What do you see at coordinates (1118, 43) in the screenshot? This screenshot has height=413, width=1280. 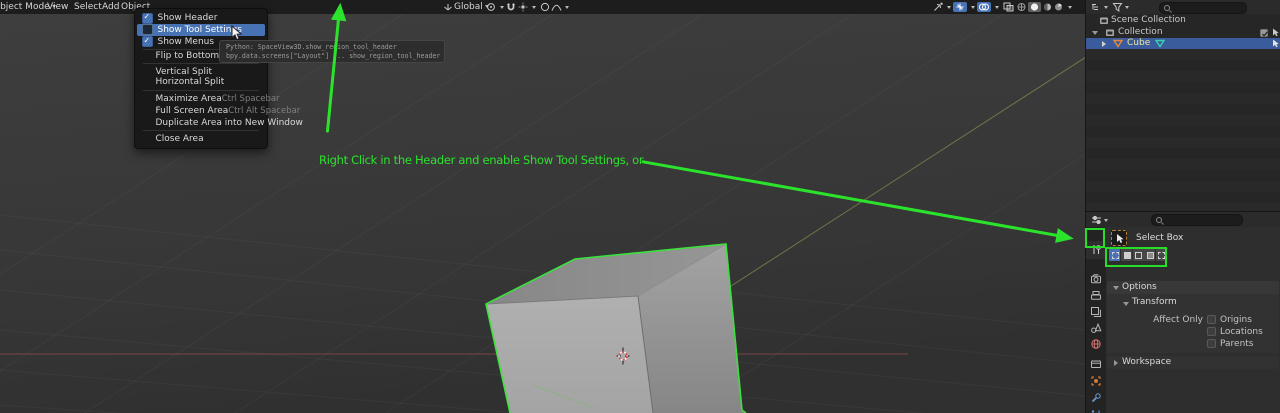 I see `mesh-object-icon` at bounding box center [1118, 43].